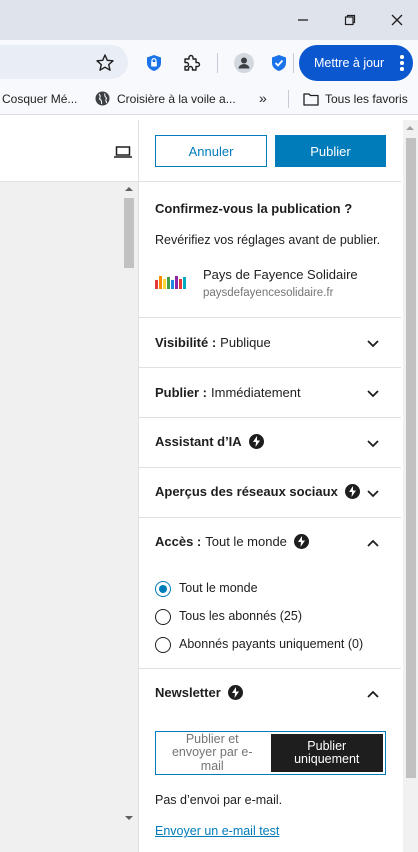 The height and width of the screenshot is (852, 418). What do you see at coordinates (254, 208) in the screenshot?
I see `confirm-title: Confirmez-vous la publication ?` at bounding box center [254, 208].